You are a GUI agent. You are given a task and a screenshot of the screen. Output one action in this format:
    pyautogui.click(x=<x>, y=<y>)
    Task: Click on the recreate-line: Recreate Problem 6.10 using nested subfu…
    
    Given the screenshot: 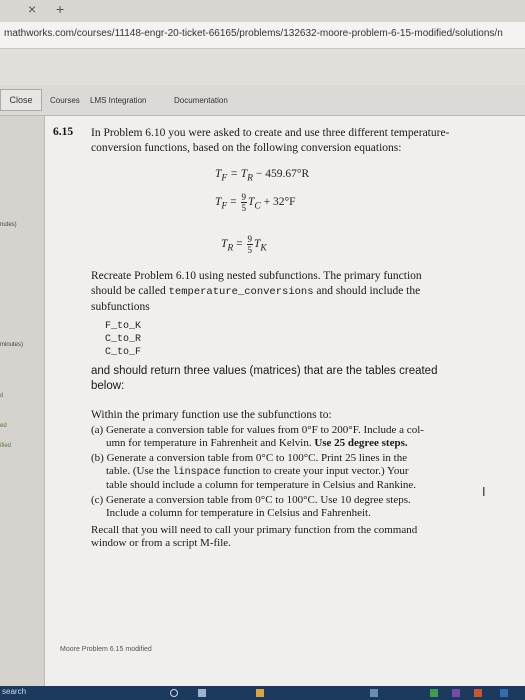 What is the action you would take?
    pyautogui.click(x=256, y=276)
    